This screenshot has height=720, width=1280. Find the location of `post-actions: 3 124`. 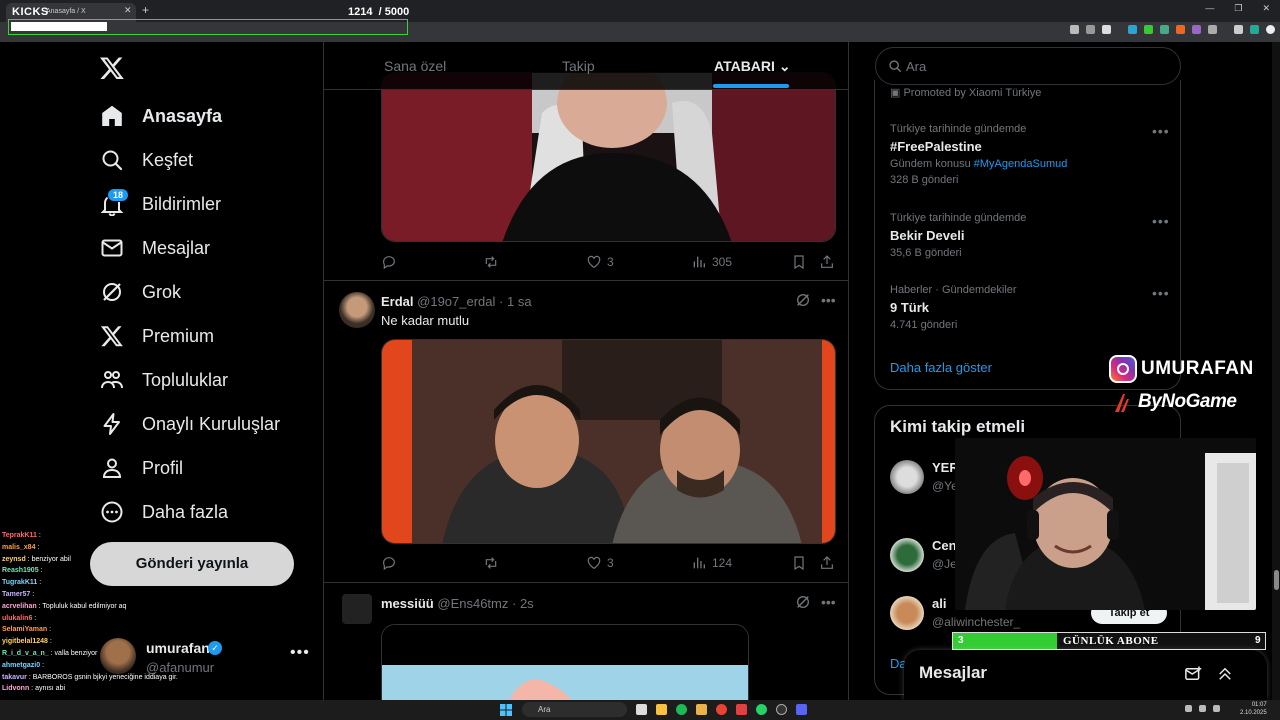

post-actions: 3 124 is located at coordinates (608, 565).